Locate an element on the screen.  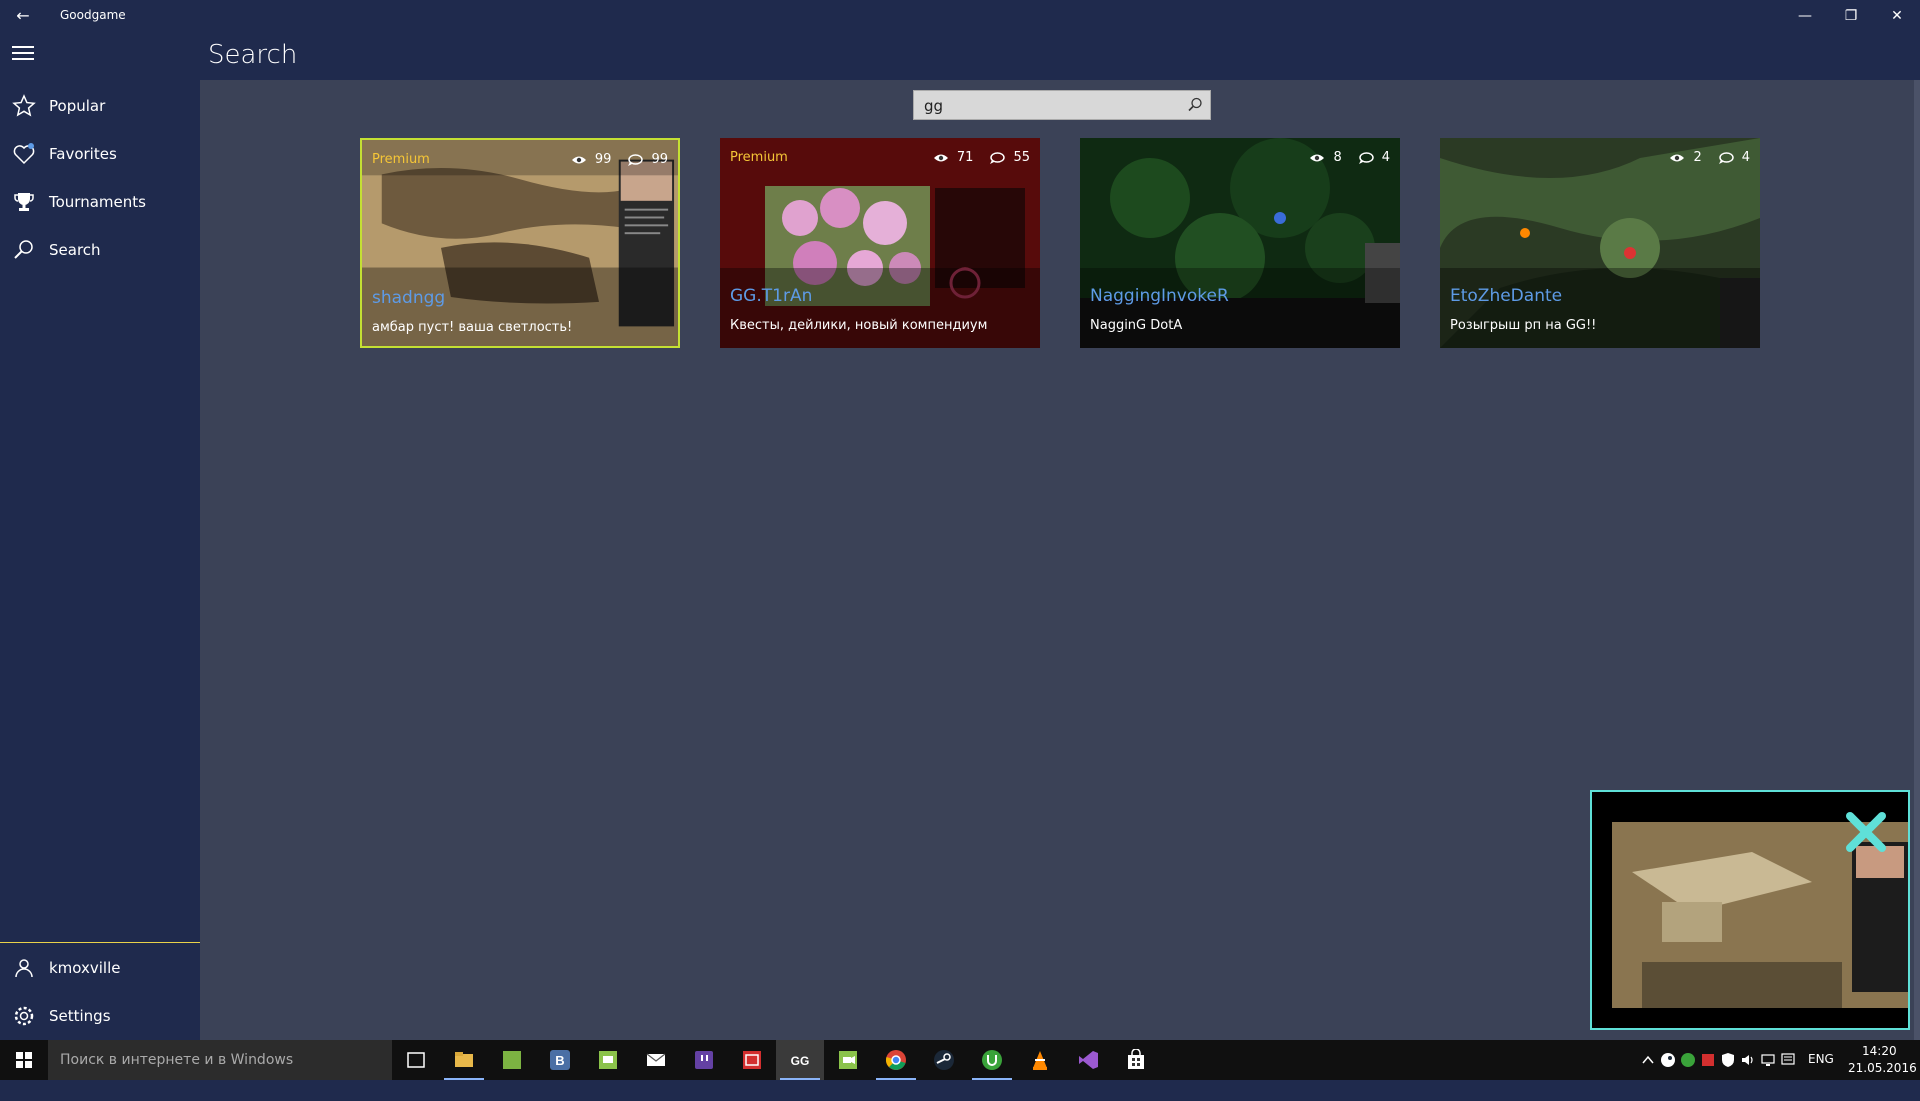
steam-icon is located at coordinates (944, 1060).